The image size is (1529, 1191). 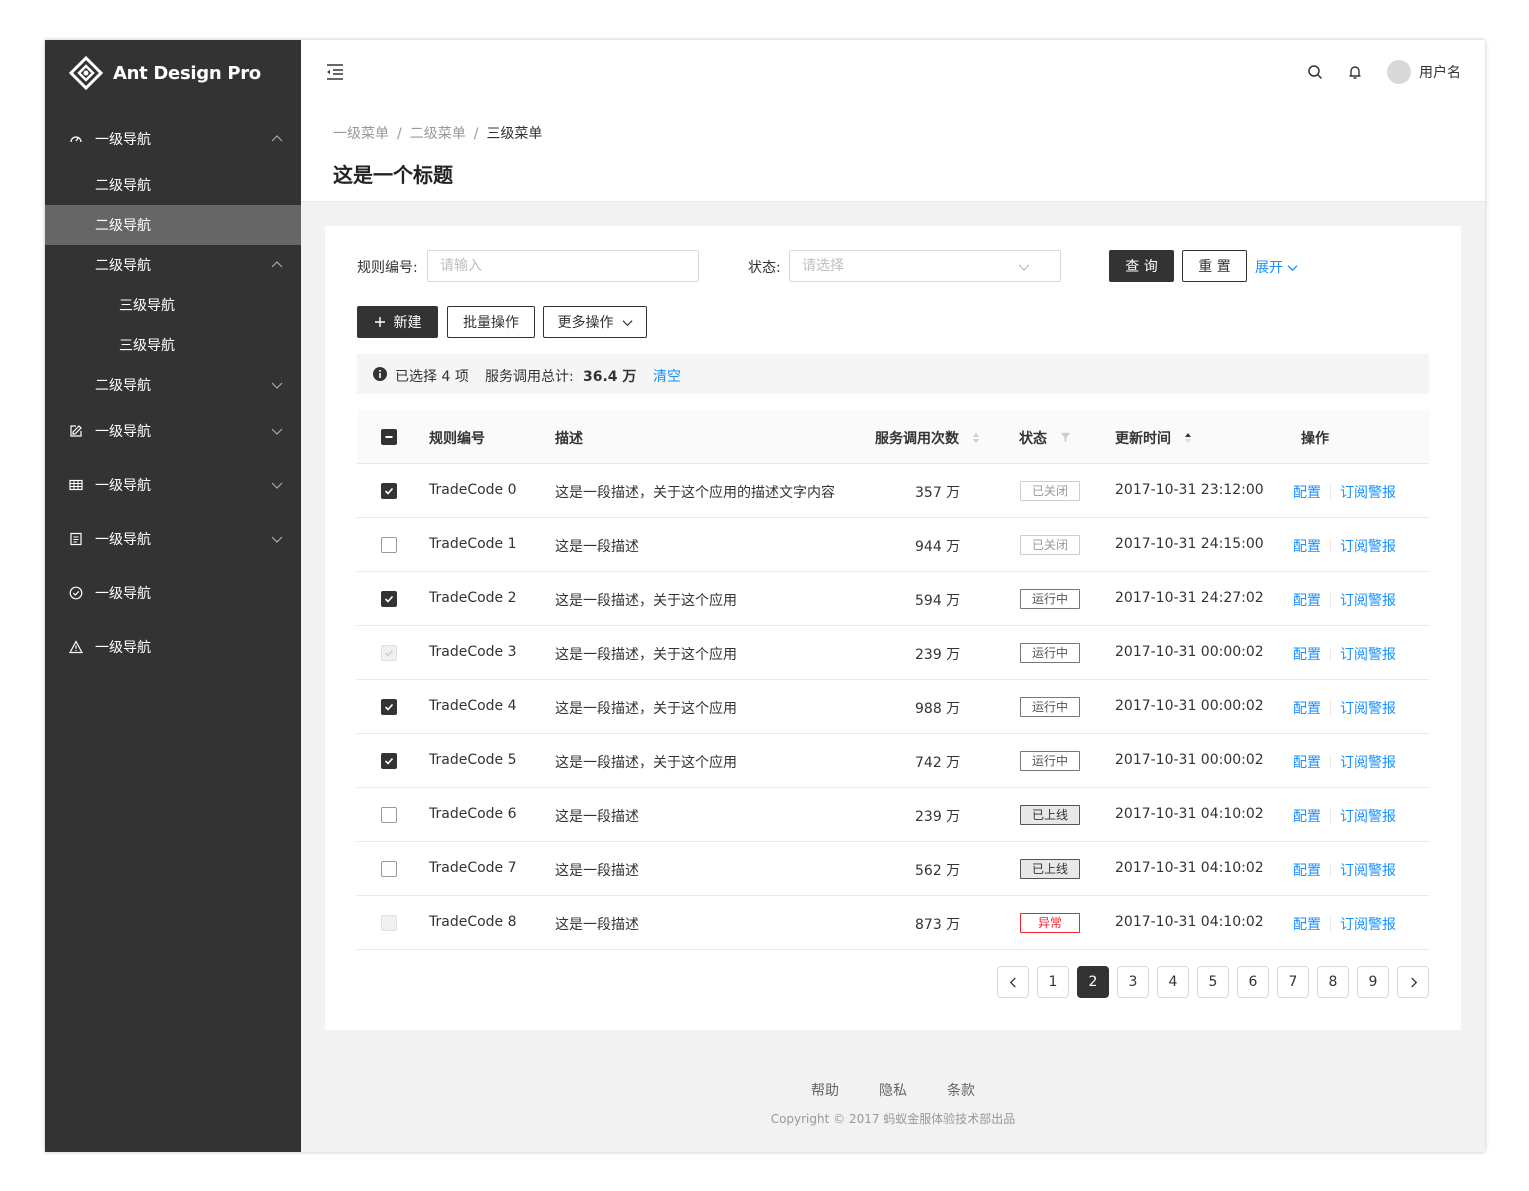 What do you see at coordinates (76, 593) in the screenshot?
I see `check-circle-icon` at bounding box center [76, 593].